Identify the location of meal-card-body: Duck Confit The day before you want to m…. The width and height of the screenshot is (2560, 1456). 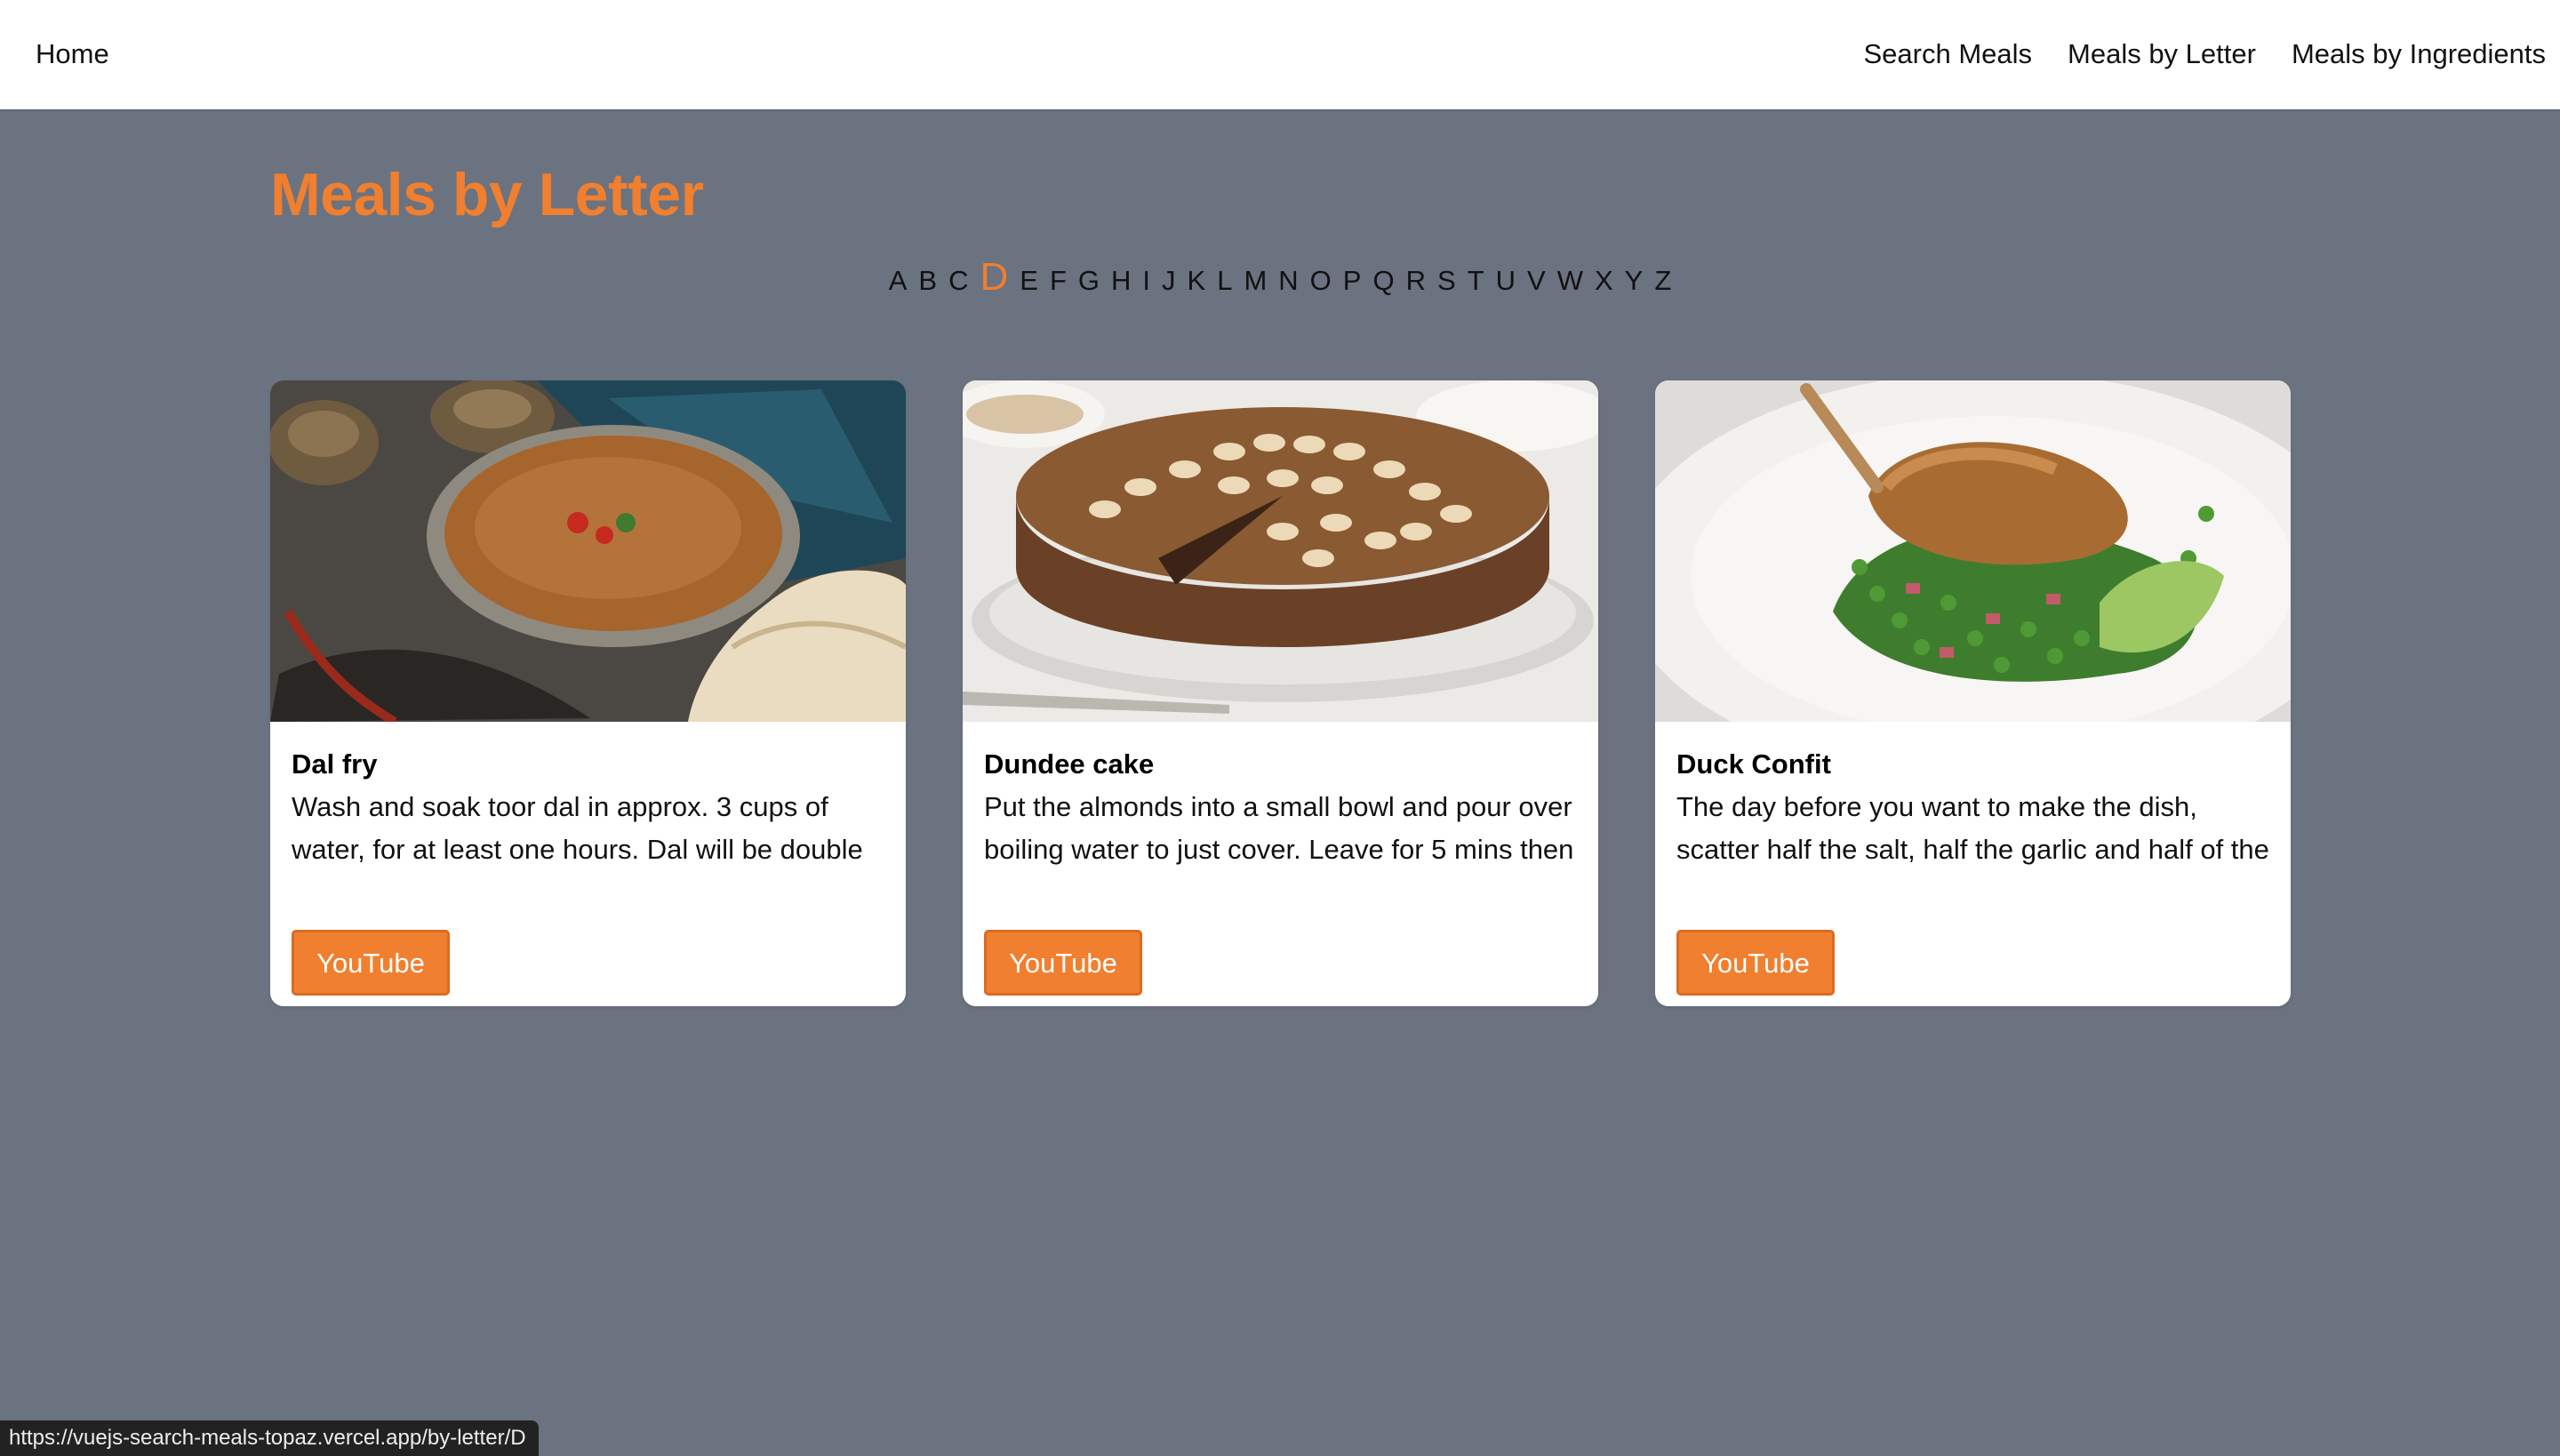
(1973, 859).